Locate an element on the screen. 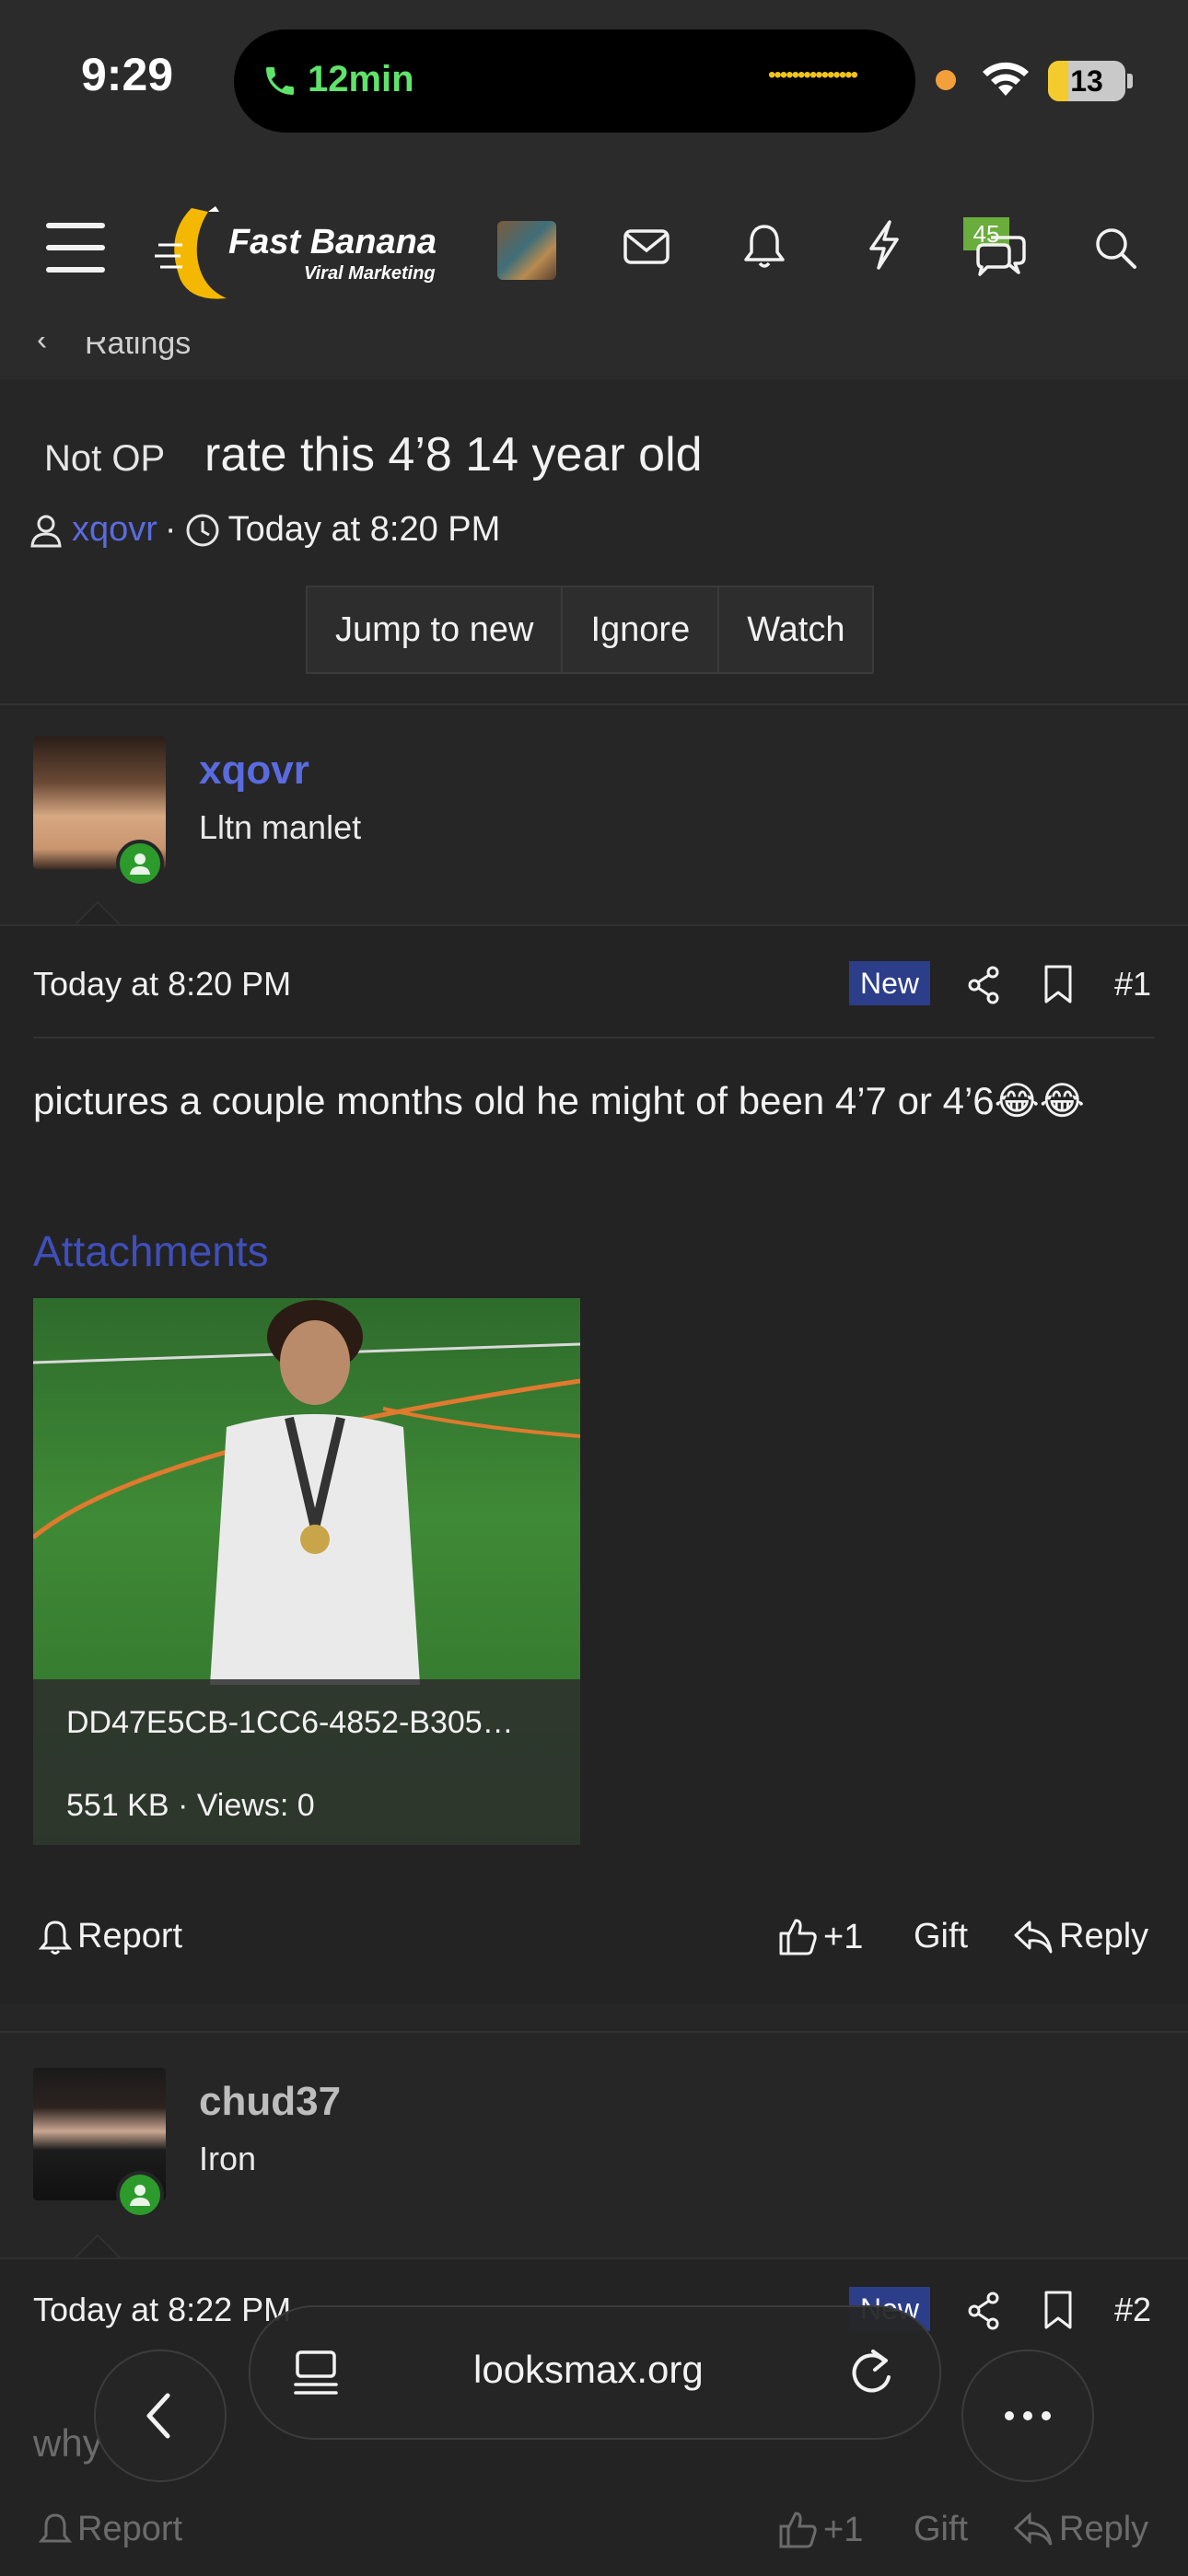 The width and height of the screenshot is (1188, 2576). chat-icon is located at coordinates (1001, 255).